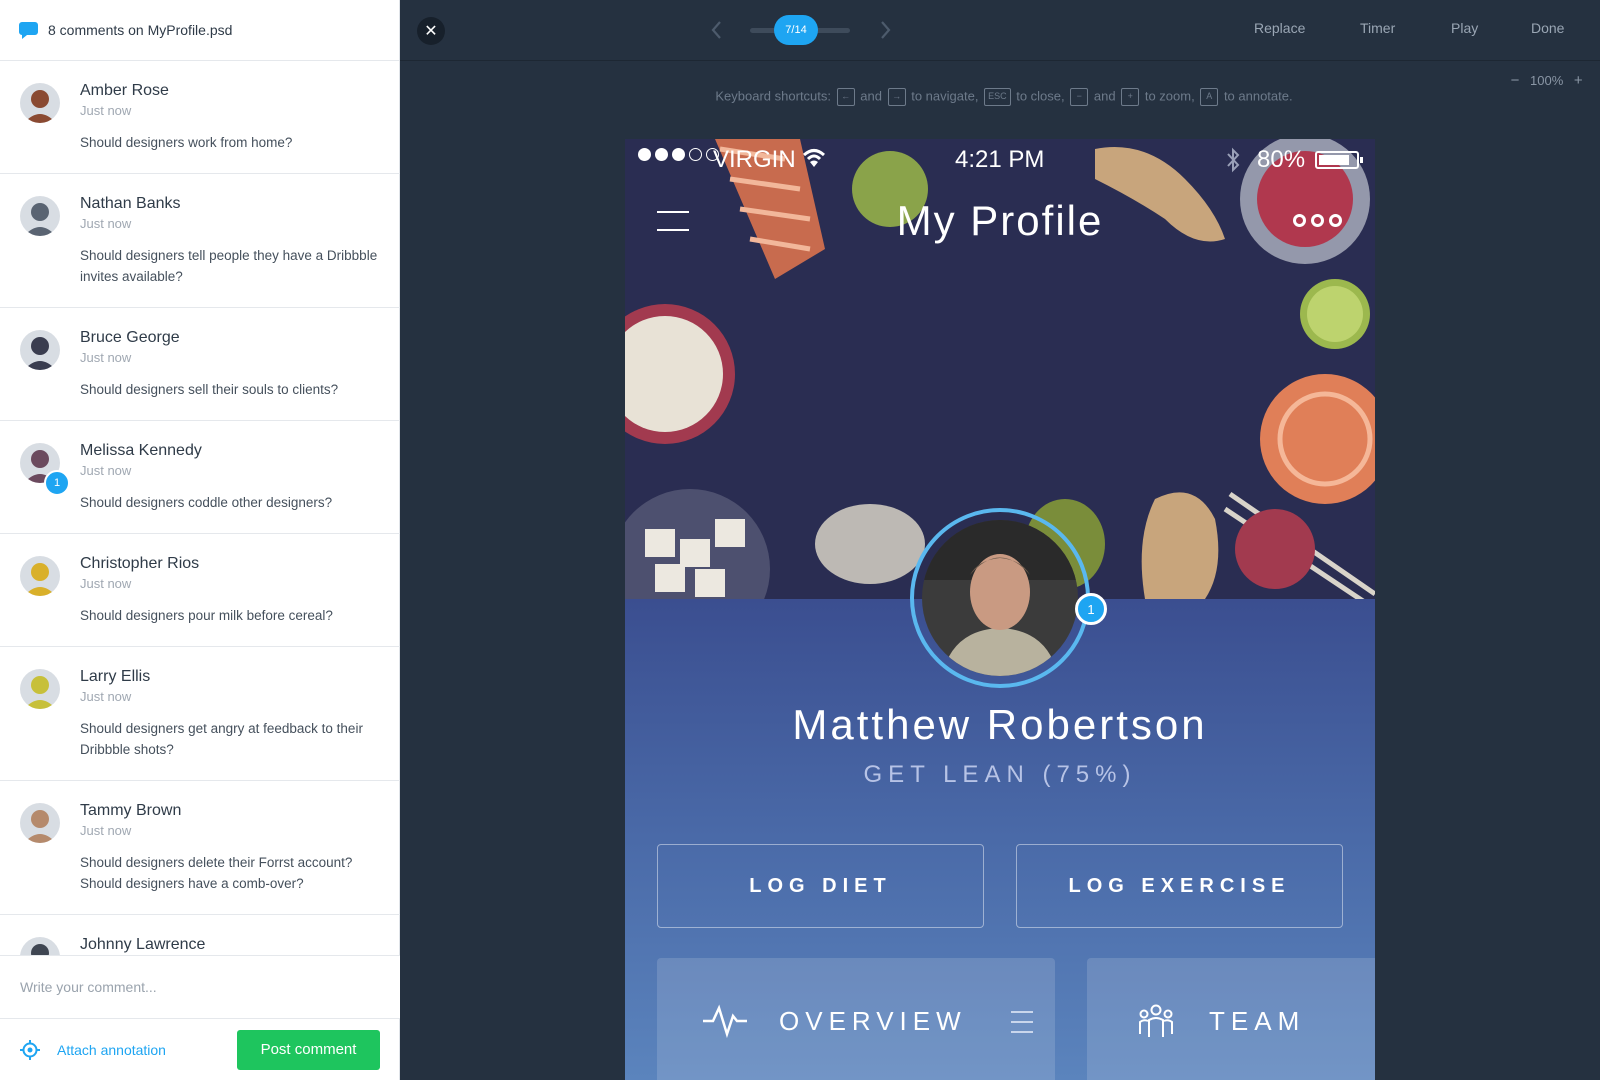 This screenshot has height=1080, width=1600. Describe the element at coordinates (230, 677) in the screenshot. I see `comment-author: Larry Ellis` at that location.